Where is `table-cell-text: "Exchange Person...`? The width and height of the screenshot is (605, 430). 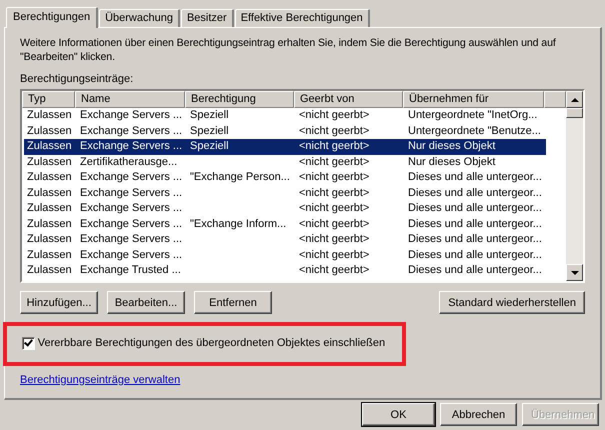 table-cell-text: "Exchange Person... is located at coordinates (240, 177).